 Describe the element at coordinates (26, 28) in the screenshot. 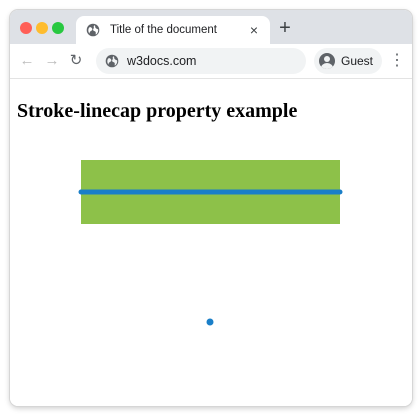

I see `close-window-button` at that location.